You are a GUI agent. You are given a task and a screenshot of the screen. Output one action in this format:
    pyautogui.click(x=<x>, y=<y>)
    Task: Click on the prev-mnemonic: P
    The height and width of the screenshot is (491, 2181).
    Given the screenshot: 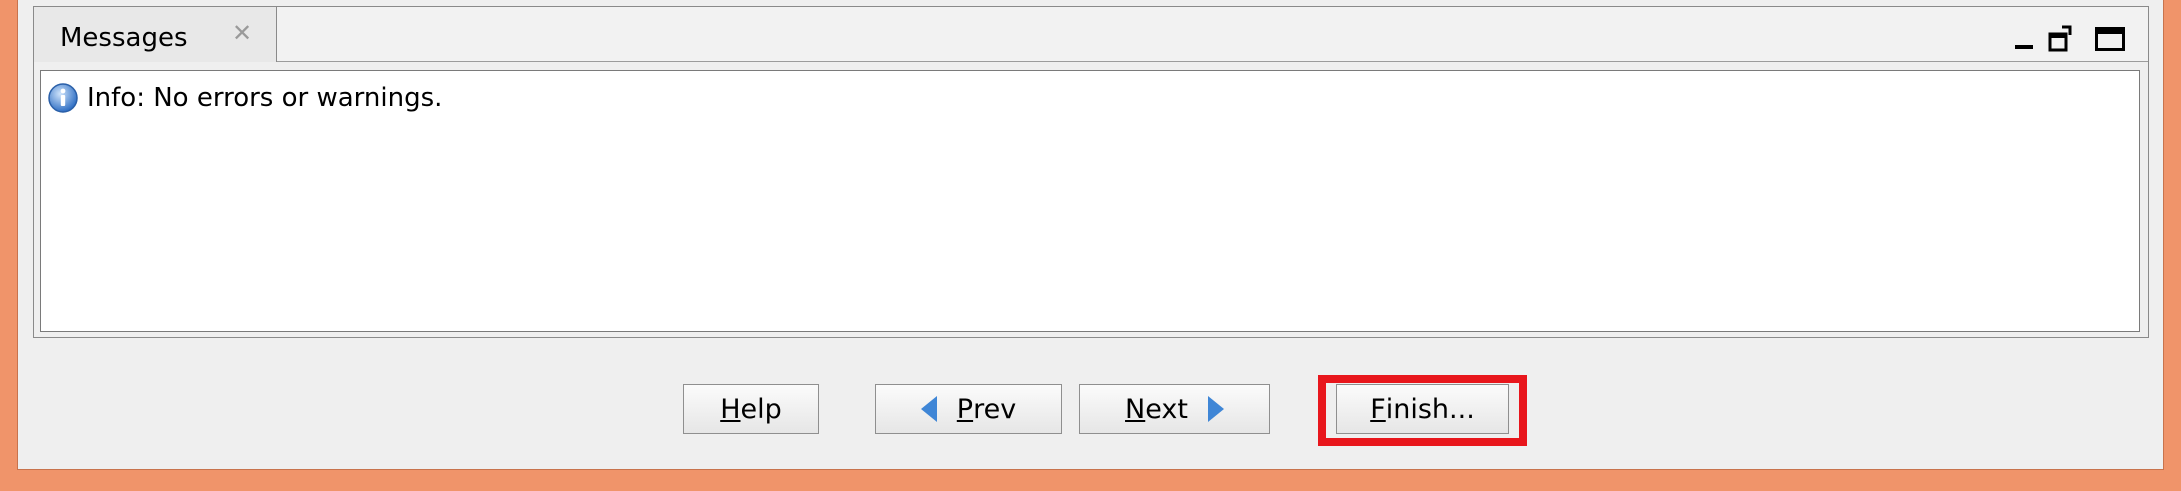 What is the action you would take?
    pyautogui.click(x=965, y=409)
    